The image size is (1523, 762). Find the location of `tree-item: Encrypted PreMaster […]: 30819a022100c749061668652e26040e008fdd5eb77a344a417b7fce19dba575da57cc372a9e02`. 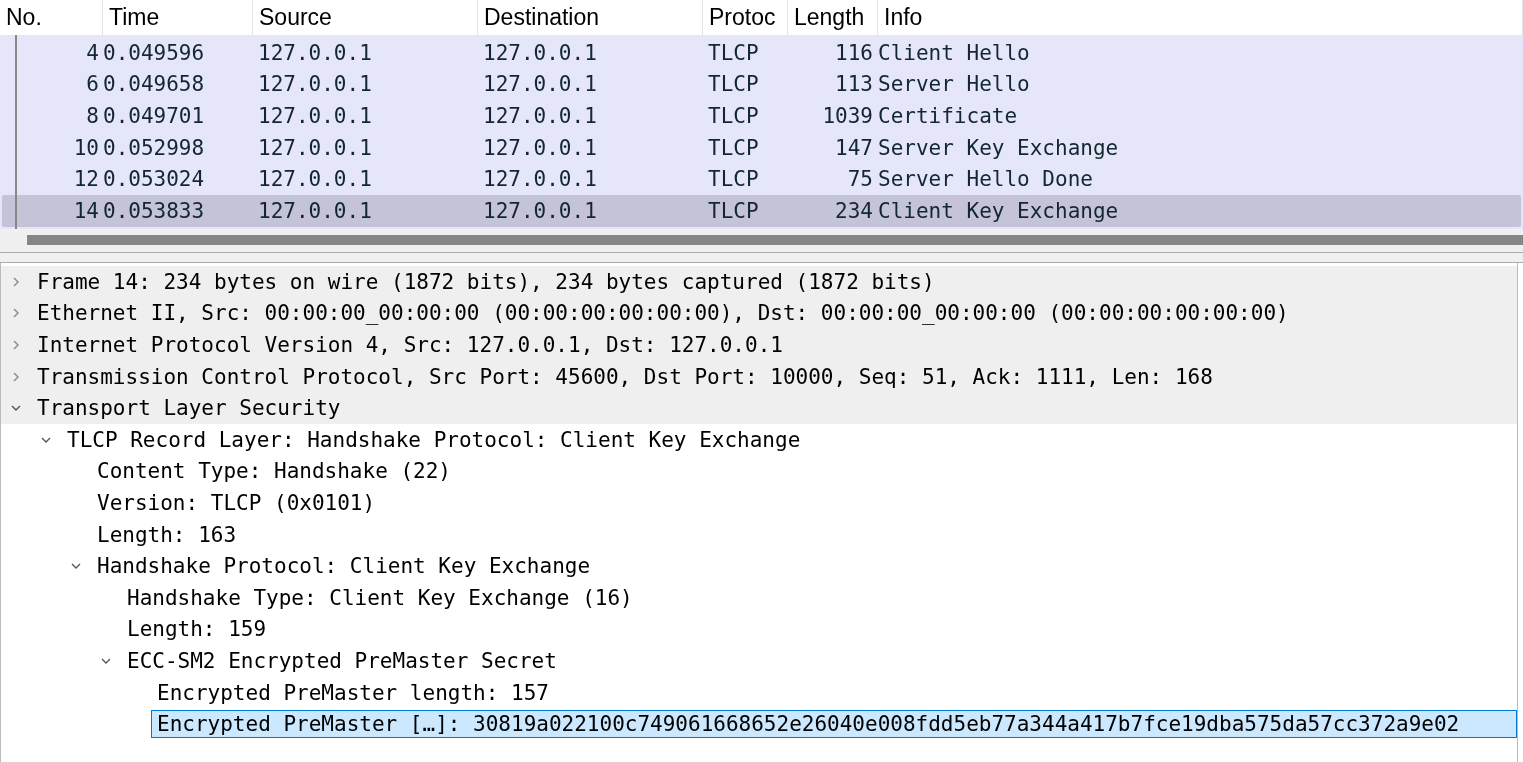

tree-item: Encrypted PreMaster […]: 30819a022100c749061668652e26040e008fdd5eb77a344a417b7fce19dba575da57cc372a9e02 is located at coordinates (834, 724).